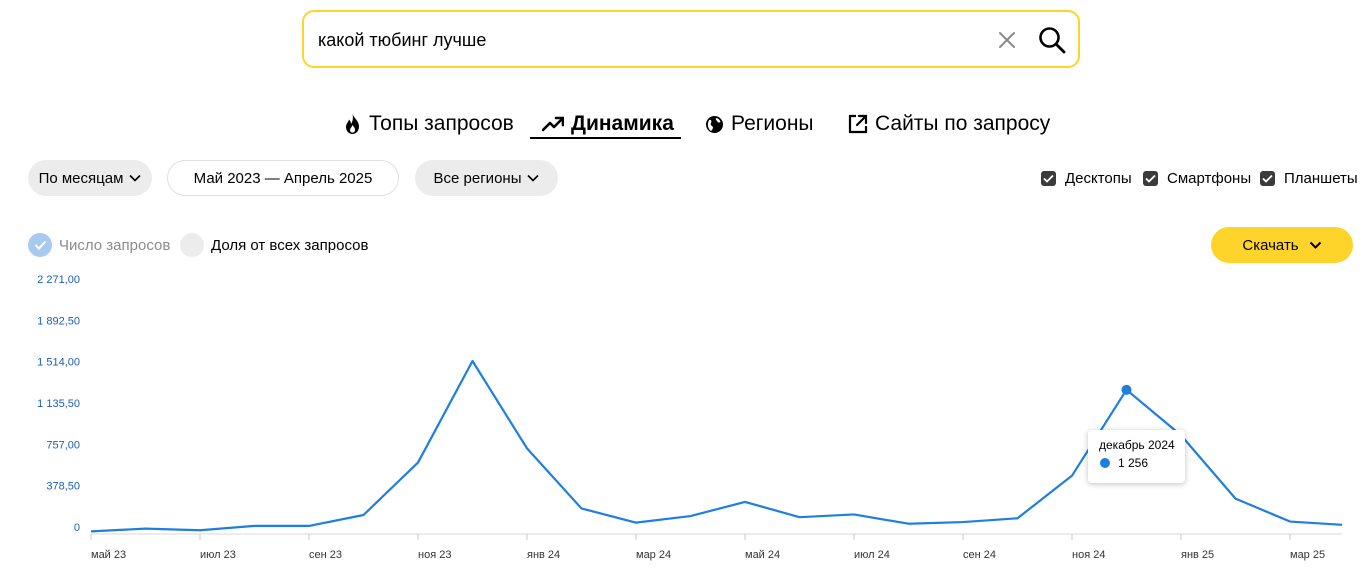 Image resolution: width=1372 pixels, height=576 pixels. Describe the element at coordinates (1133, 463) in the screenshot. I see `tooltip-value: 1 256` at that location.